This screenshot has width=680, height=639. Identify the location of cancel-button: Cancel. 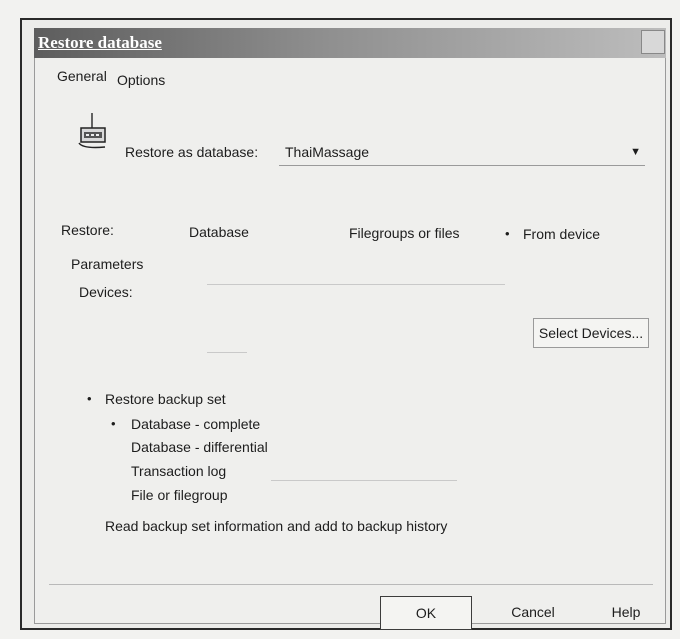
(533, 613).